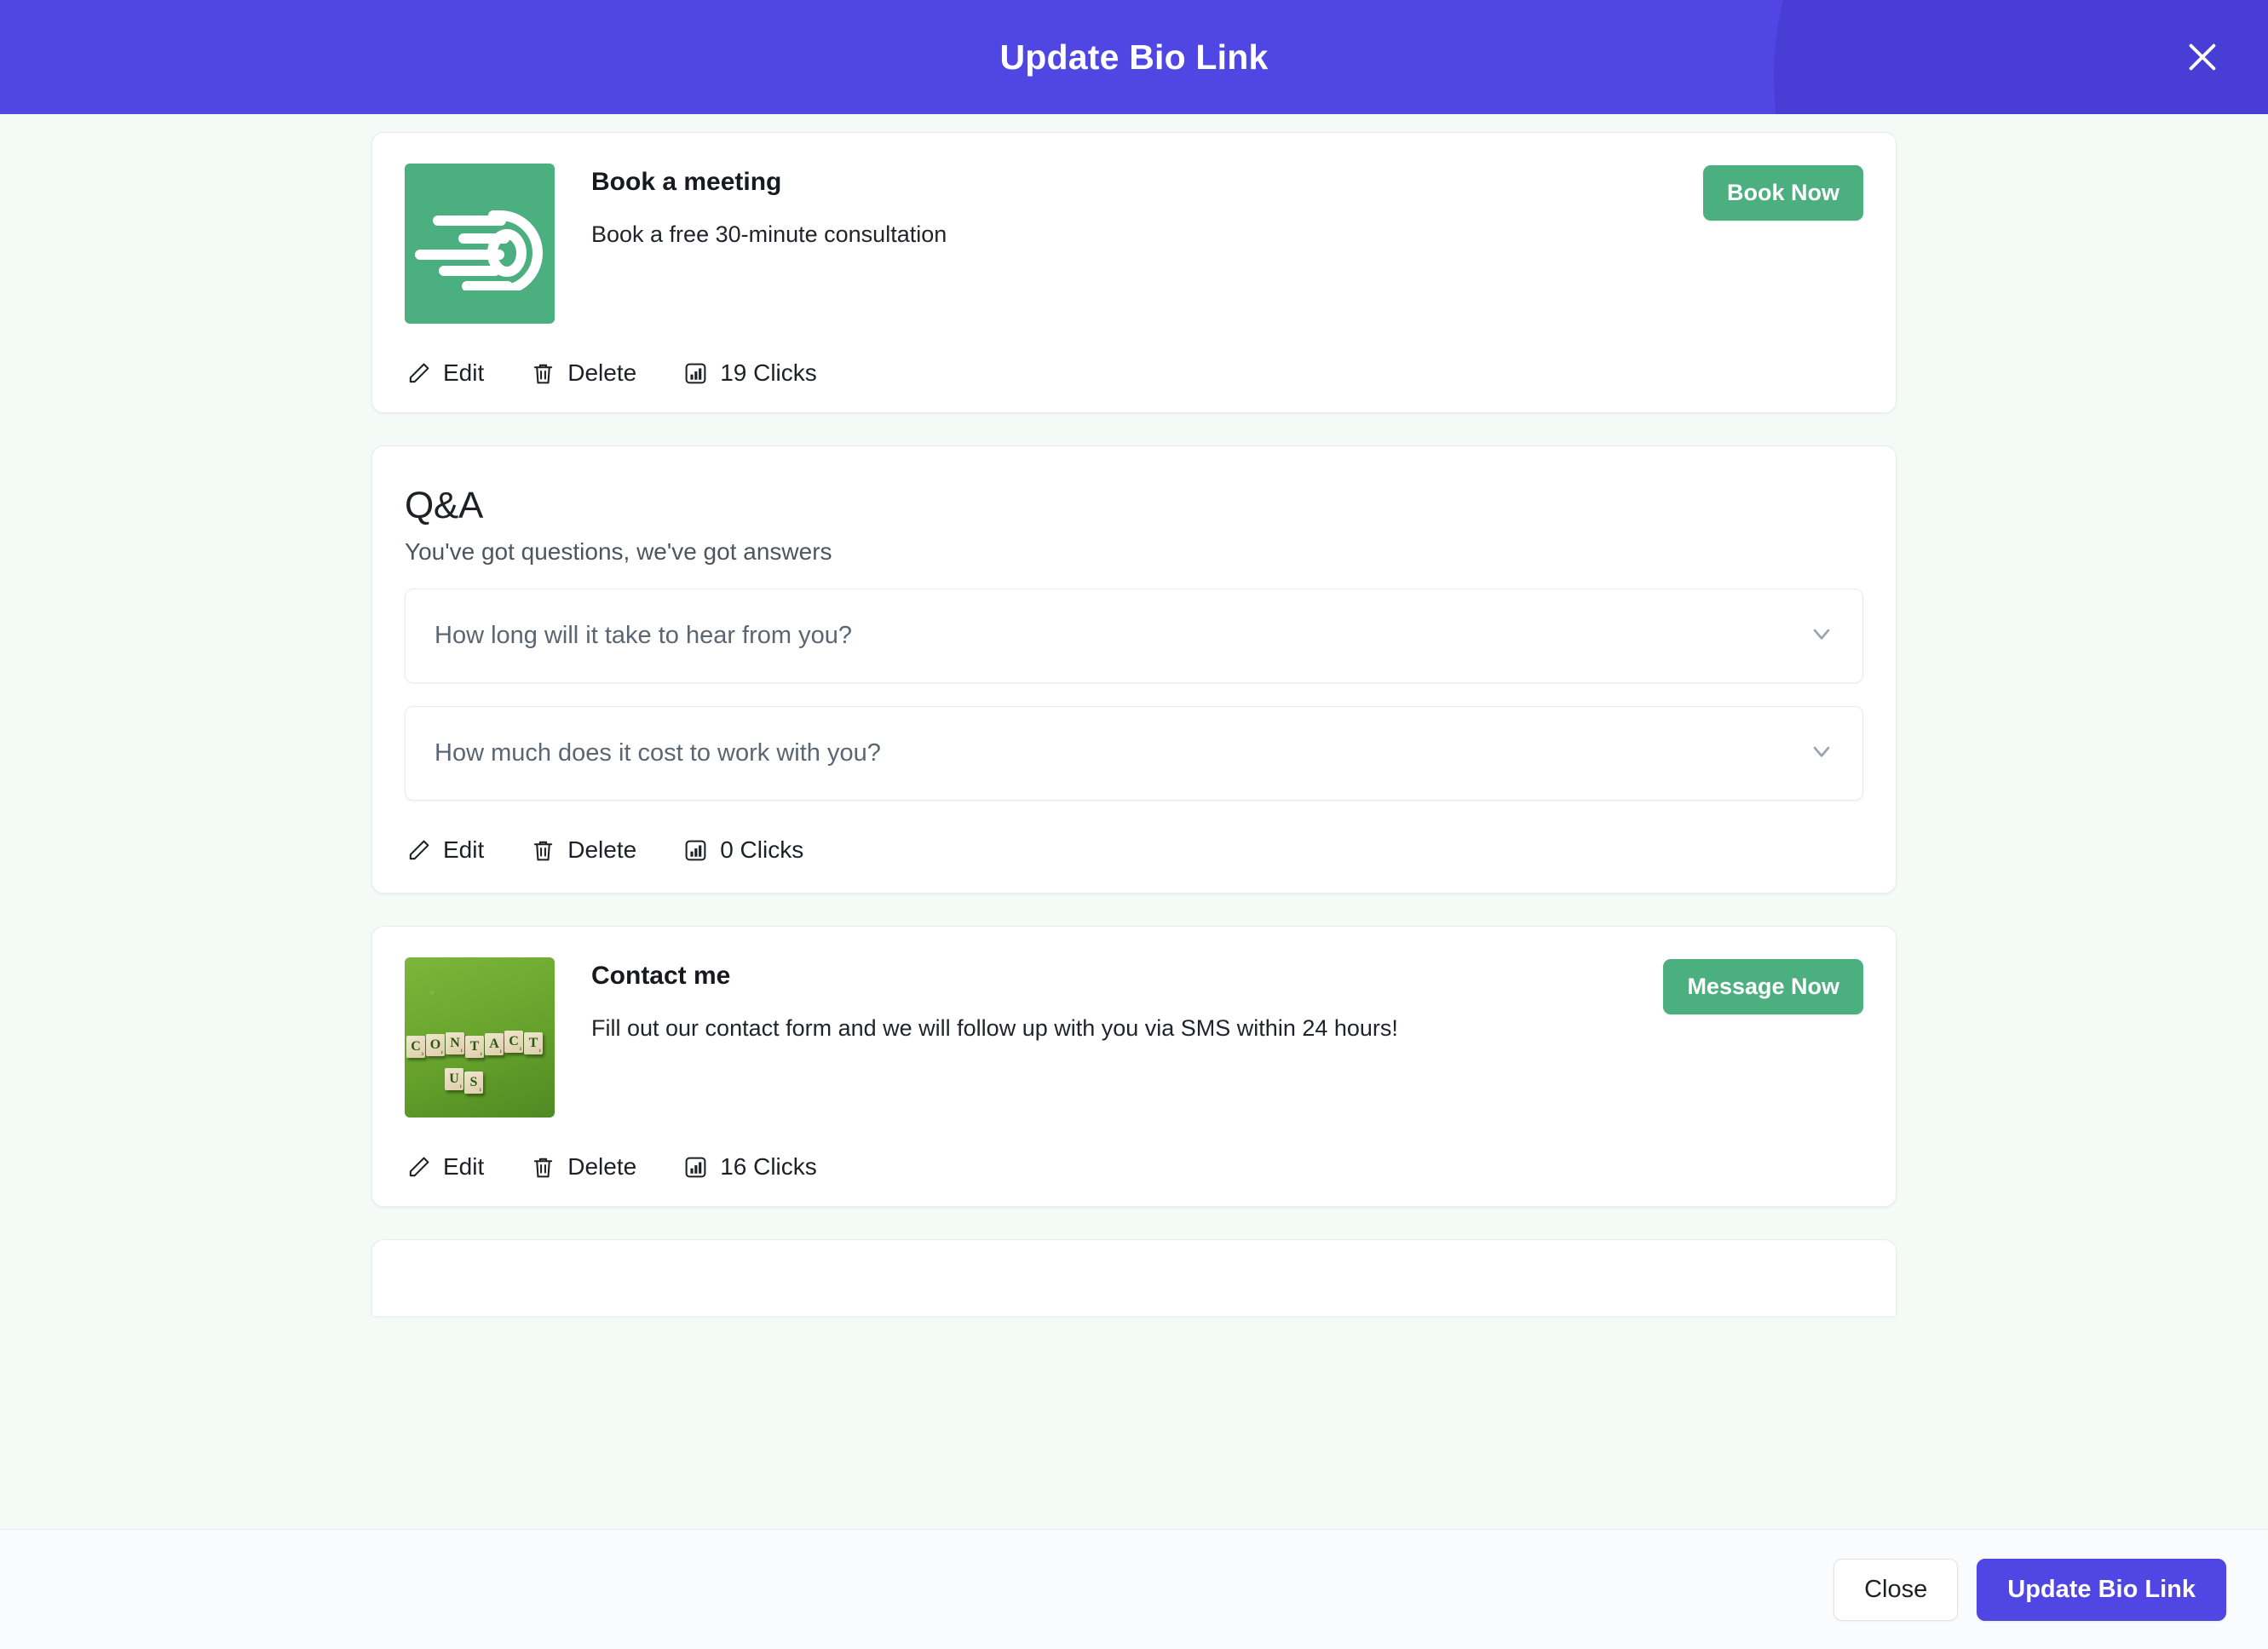 The height and width of the screenshot is (1649, 2268). Describe the element at coordinates (762, 850) in the screenshot. I see `clicks-label: 0 Clicks` at that location.